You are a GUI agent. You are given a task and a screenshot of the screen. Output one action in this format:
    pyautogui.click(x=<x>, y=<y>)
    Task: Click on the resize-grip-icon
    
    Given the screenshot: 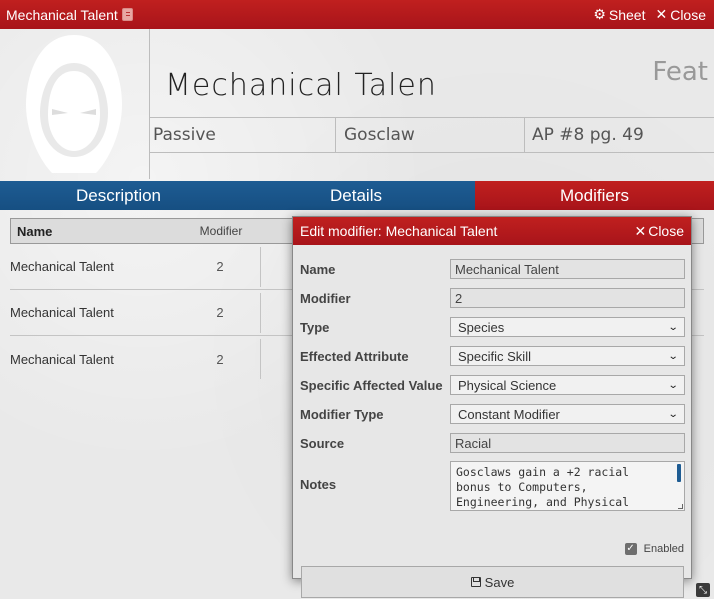 What is the action you would take?
    pyautogui.click(x=680, y=506)
    